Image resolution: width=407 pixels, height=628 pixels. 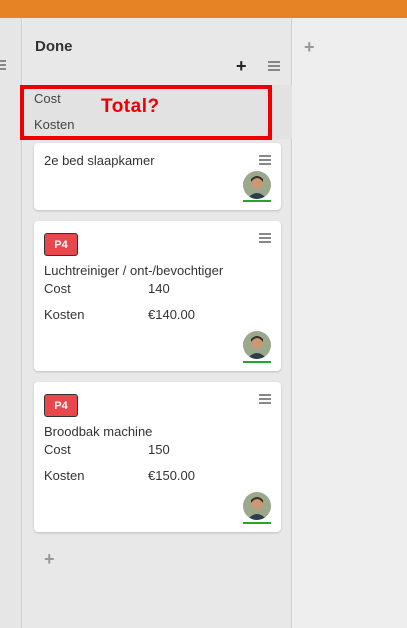 I want to click on kosten-value: €140.00, so click(x=171, y=314).